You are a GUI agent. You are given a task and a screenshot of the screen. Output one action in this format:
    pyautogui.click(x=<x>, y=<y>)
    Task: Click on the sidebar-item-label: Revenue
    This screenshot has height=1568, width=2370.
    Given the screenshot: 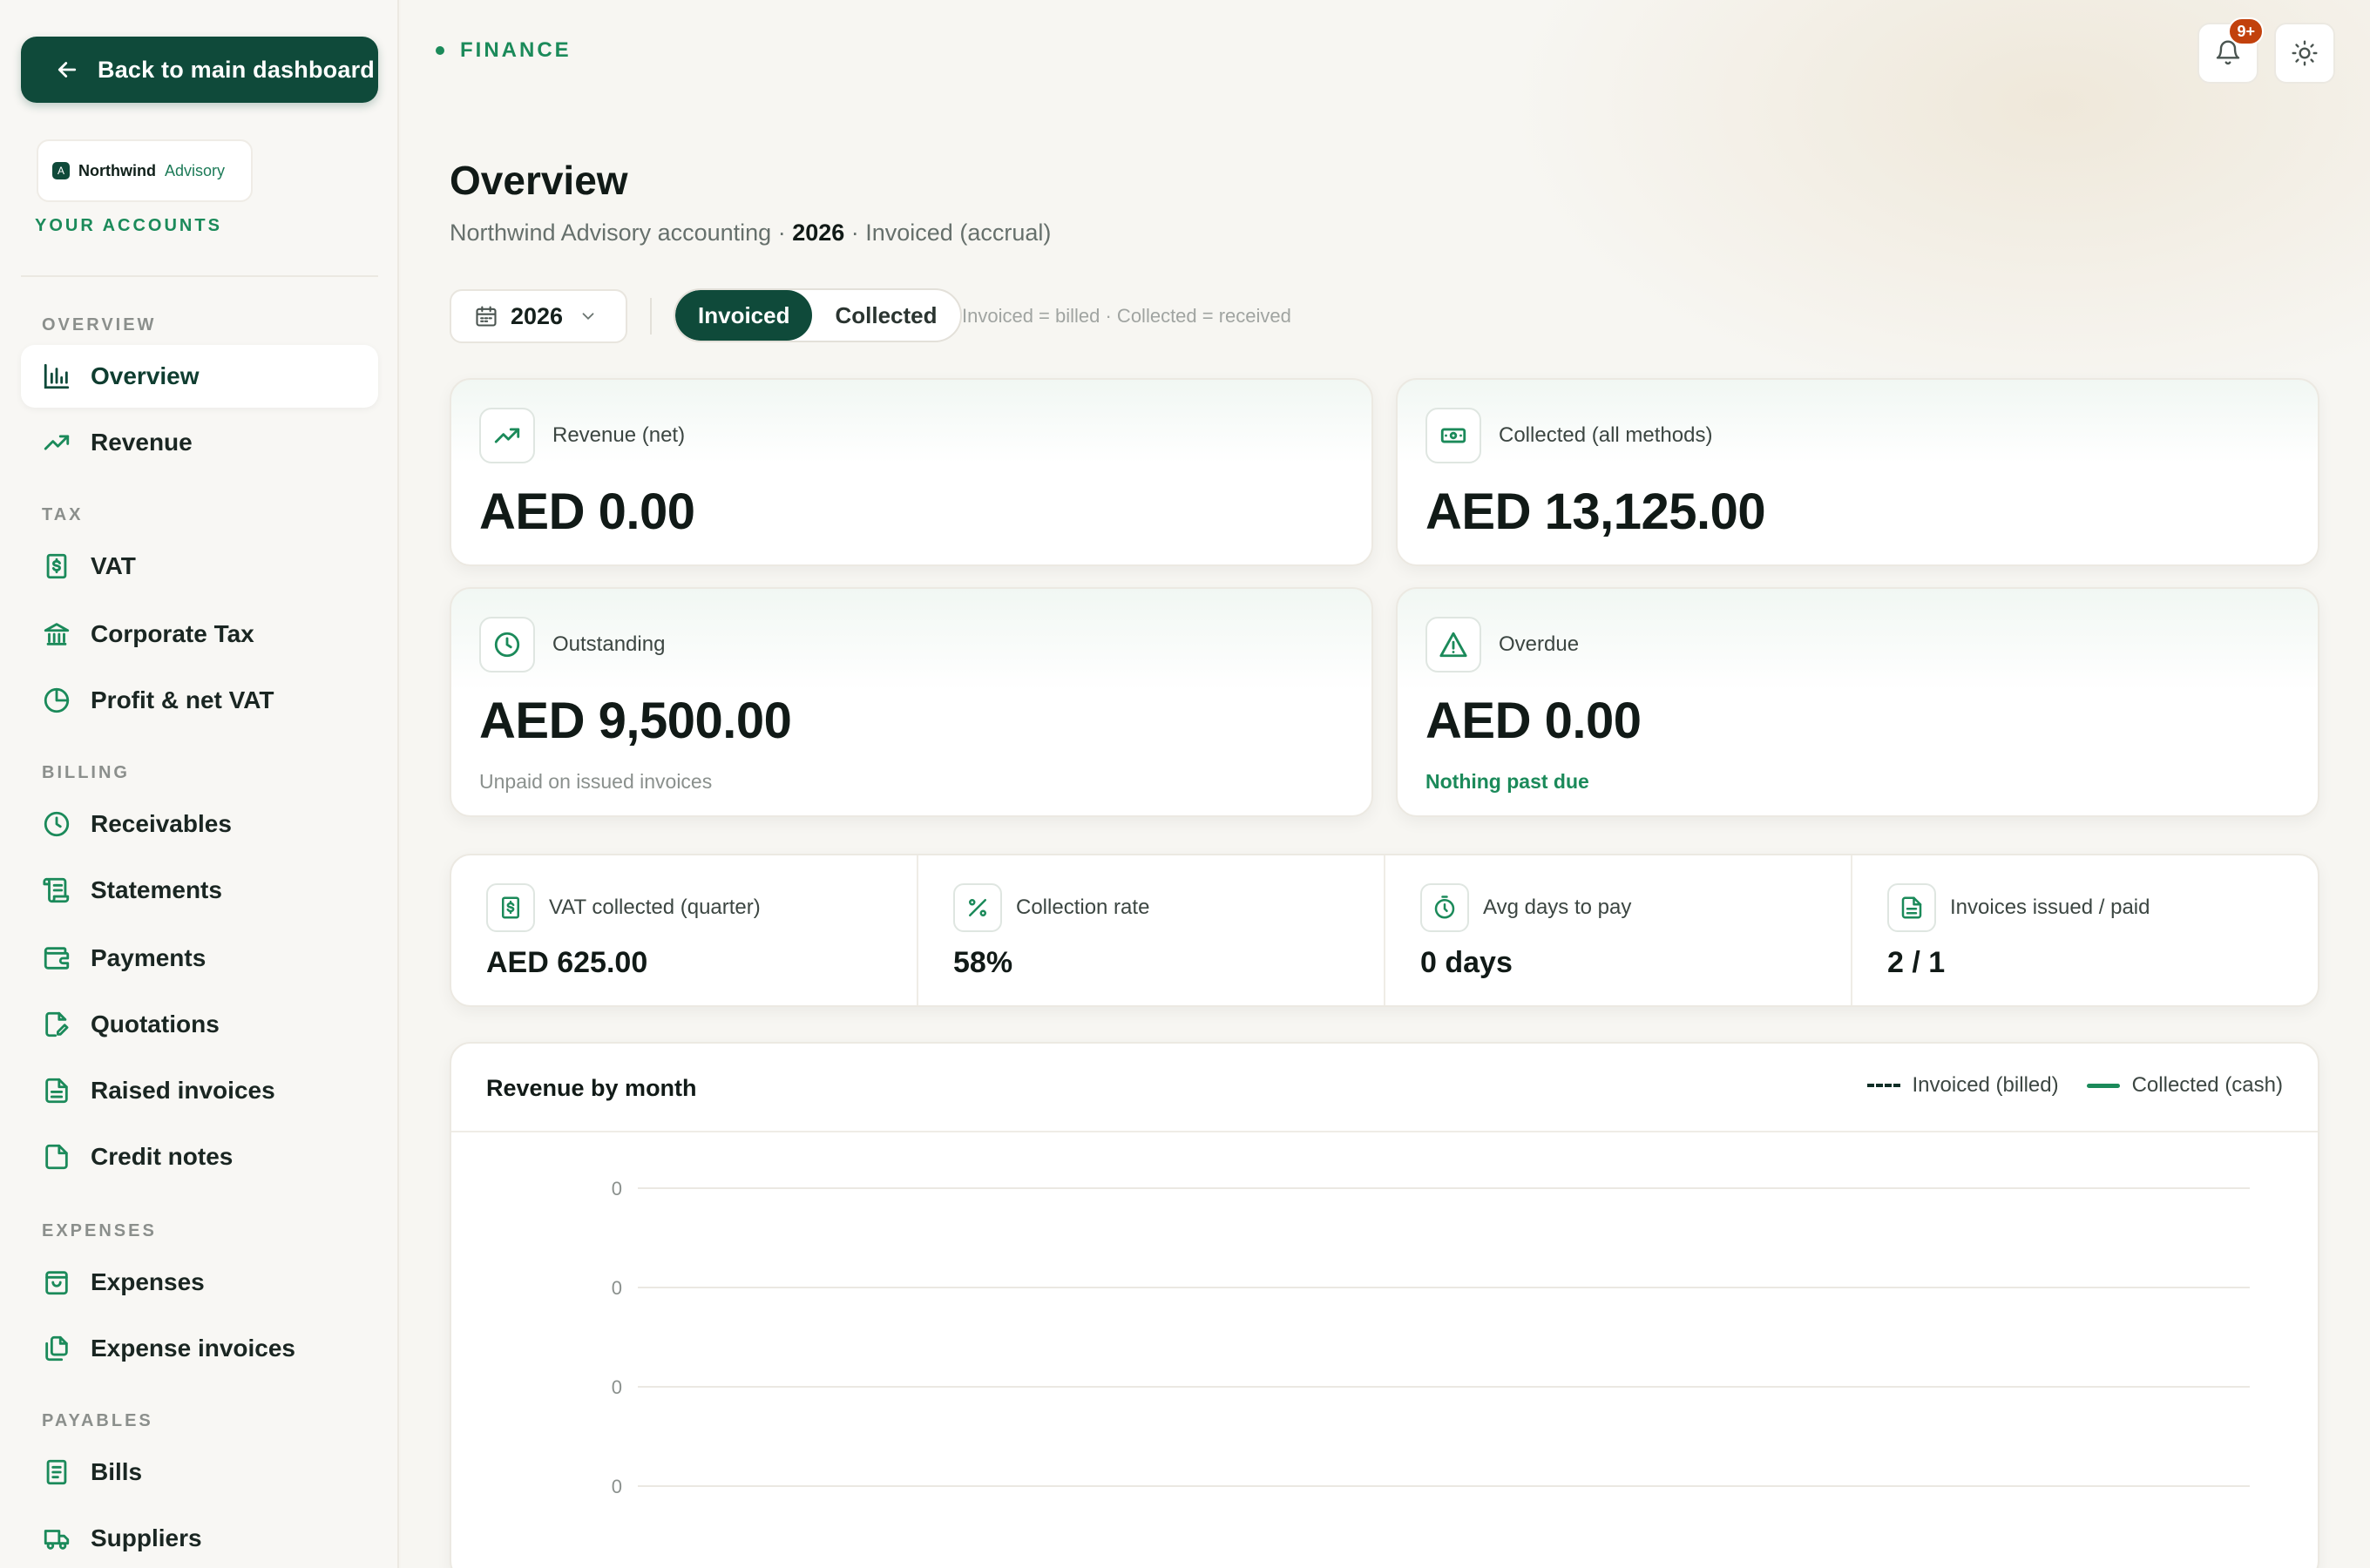 What is the action you would take?
    pyautogui.click(x=142, y=442)
    